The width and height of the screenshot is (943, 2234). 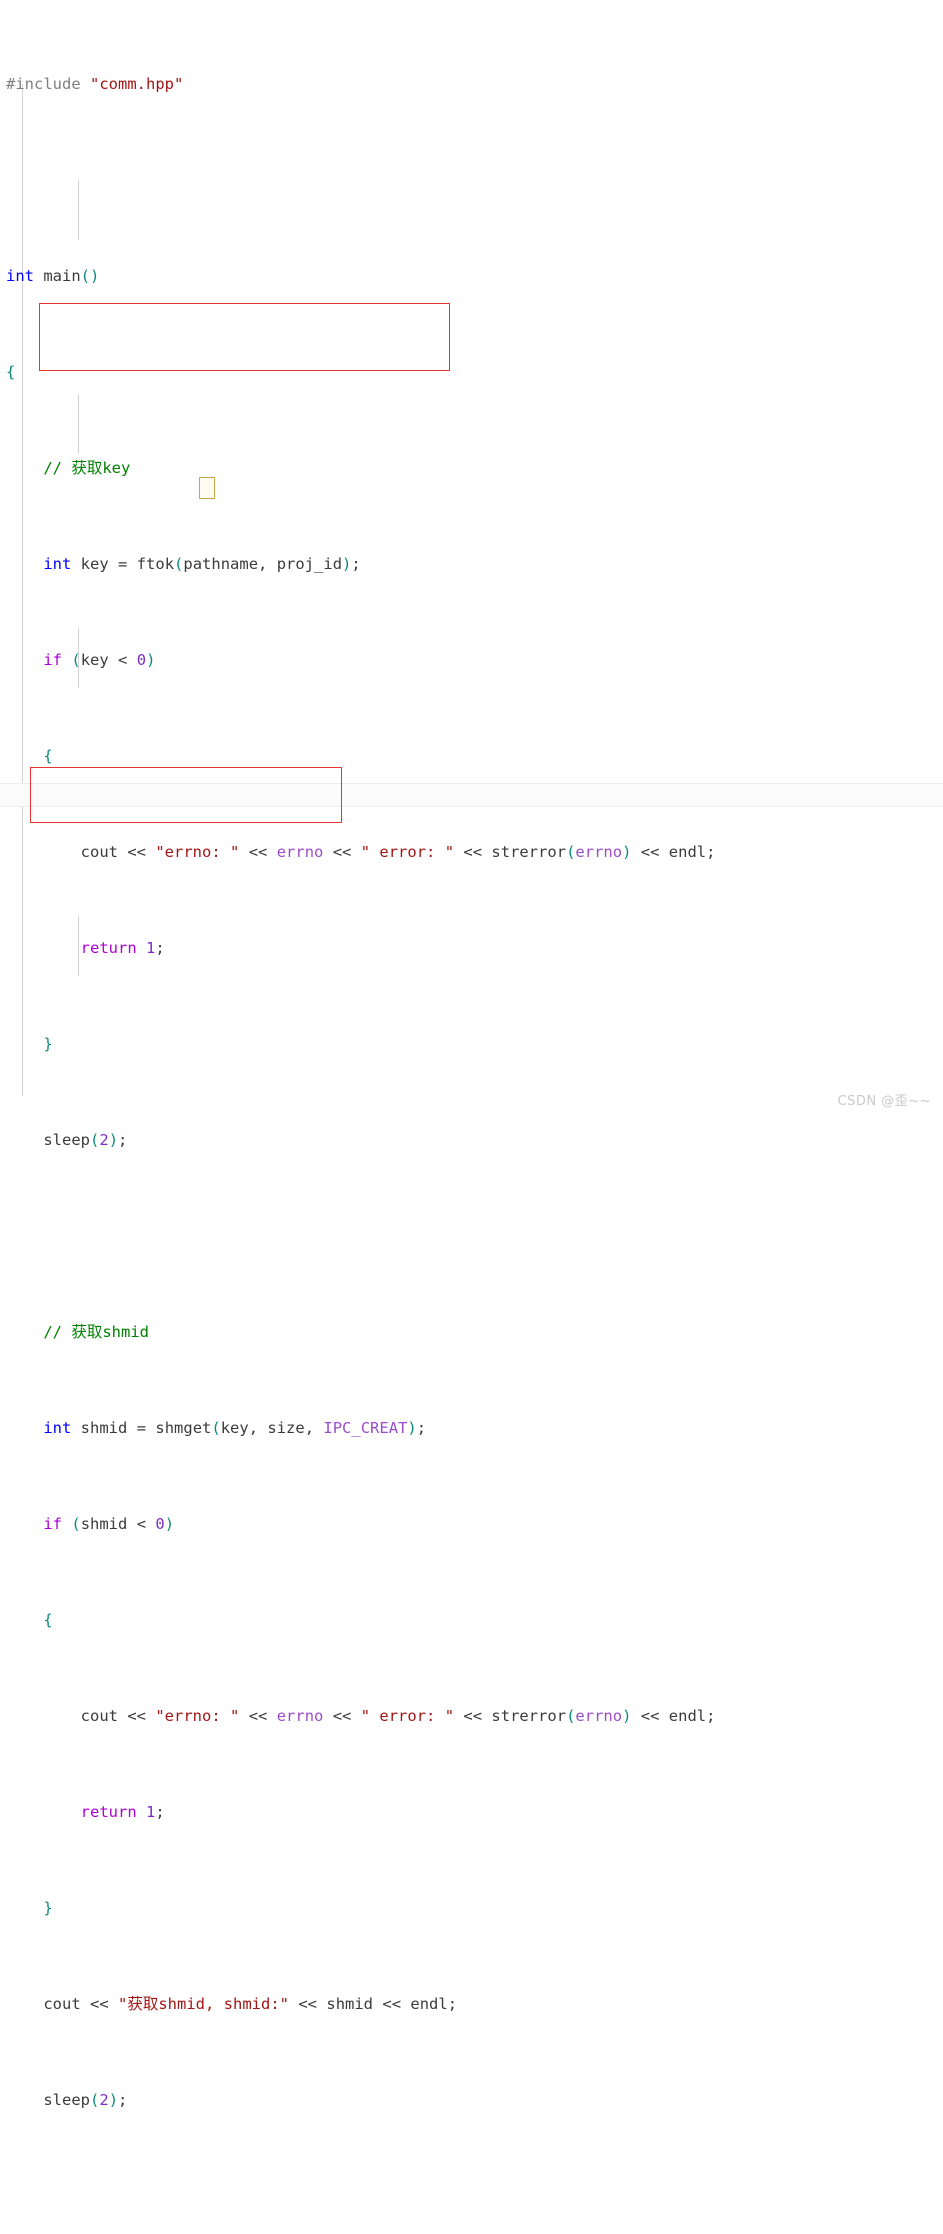 What do you see at coordinates (183, 1428) in the screenshot?
I see `token-fn-shmget: shmget` at bounding box center [183, 1428].